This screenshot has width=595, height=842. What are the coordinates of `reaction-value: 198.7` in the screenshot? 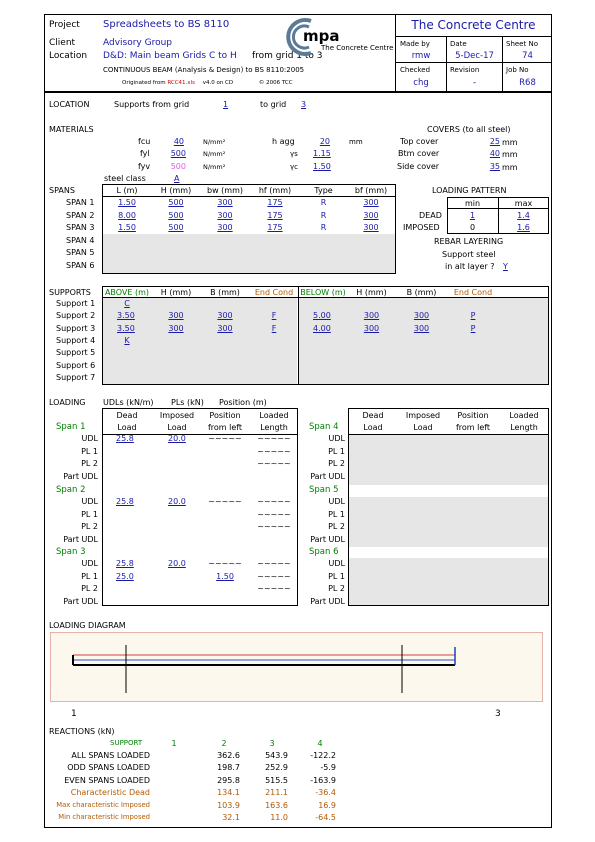 It's located at (228, 768).